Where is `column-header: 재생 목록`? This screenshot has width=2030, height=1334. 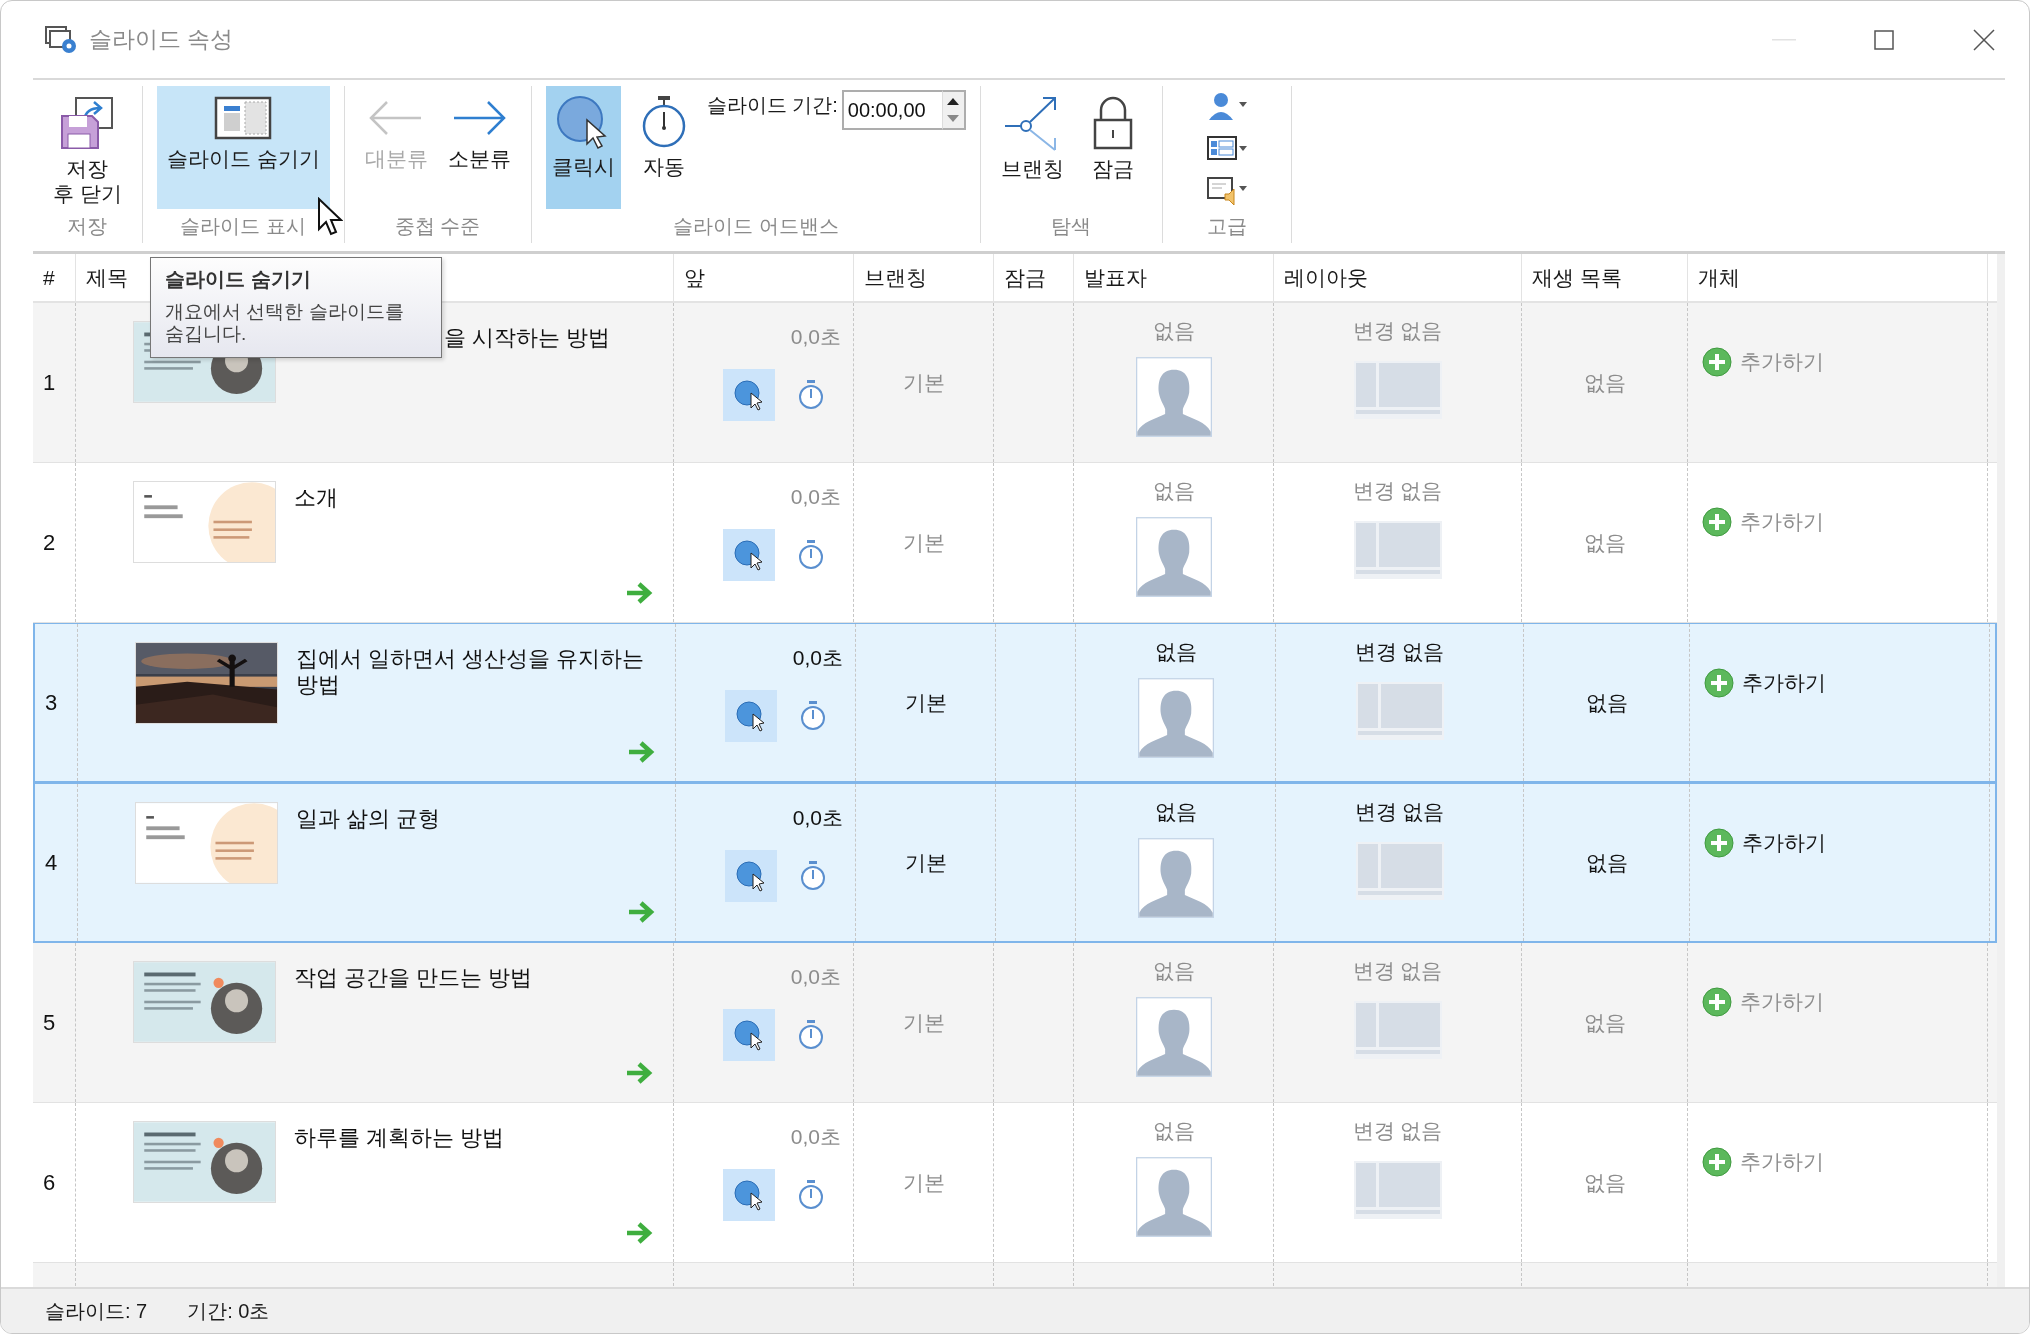
column-header: 재생 목록 is located at coordinates (1577, 277).